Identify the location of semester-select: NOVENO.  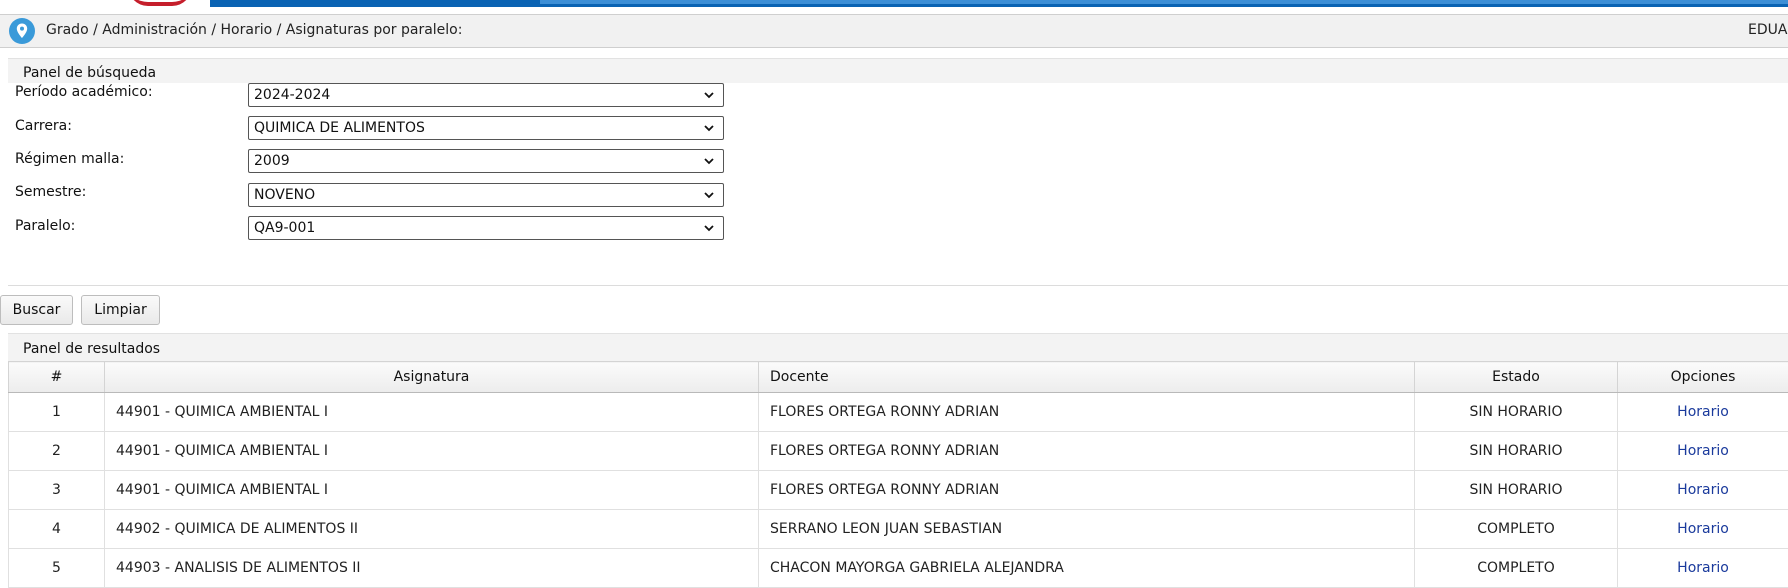
(486, 195).